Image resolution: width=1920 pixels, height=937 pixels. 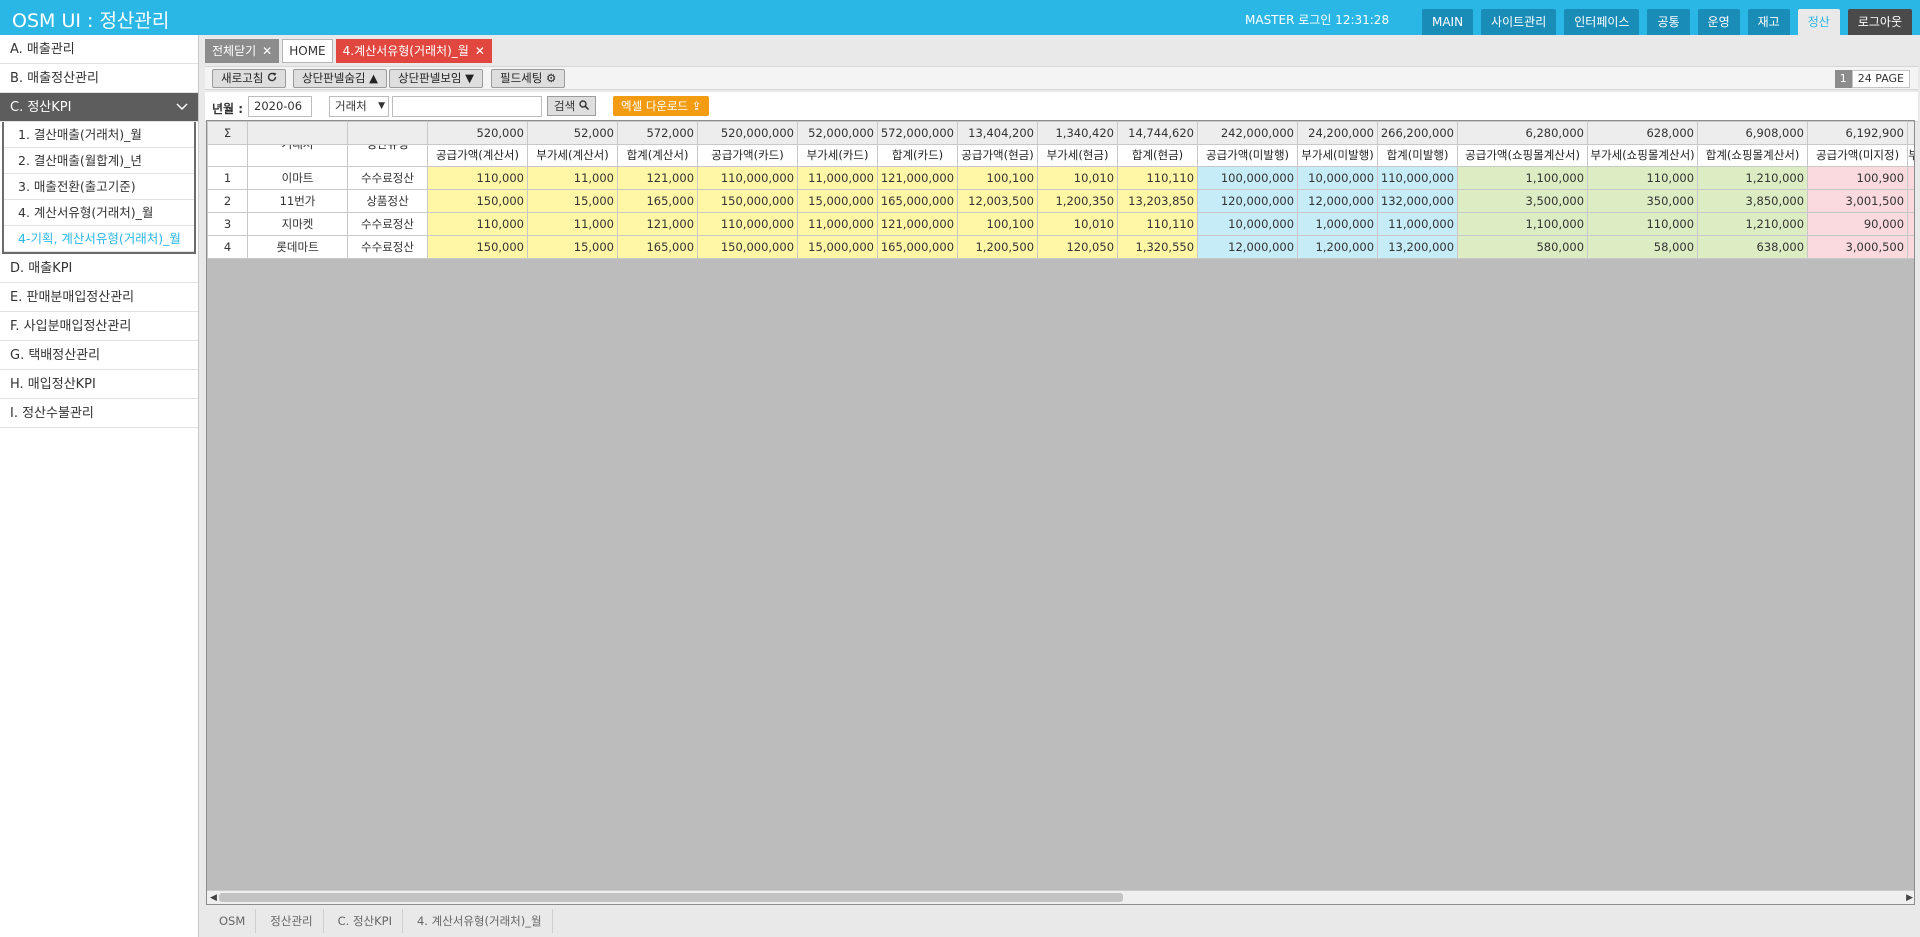 I want to click on table-cell: 롯데마트, so click(x=297, y=247).